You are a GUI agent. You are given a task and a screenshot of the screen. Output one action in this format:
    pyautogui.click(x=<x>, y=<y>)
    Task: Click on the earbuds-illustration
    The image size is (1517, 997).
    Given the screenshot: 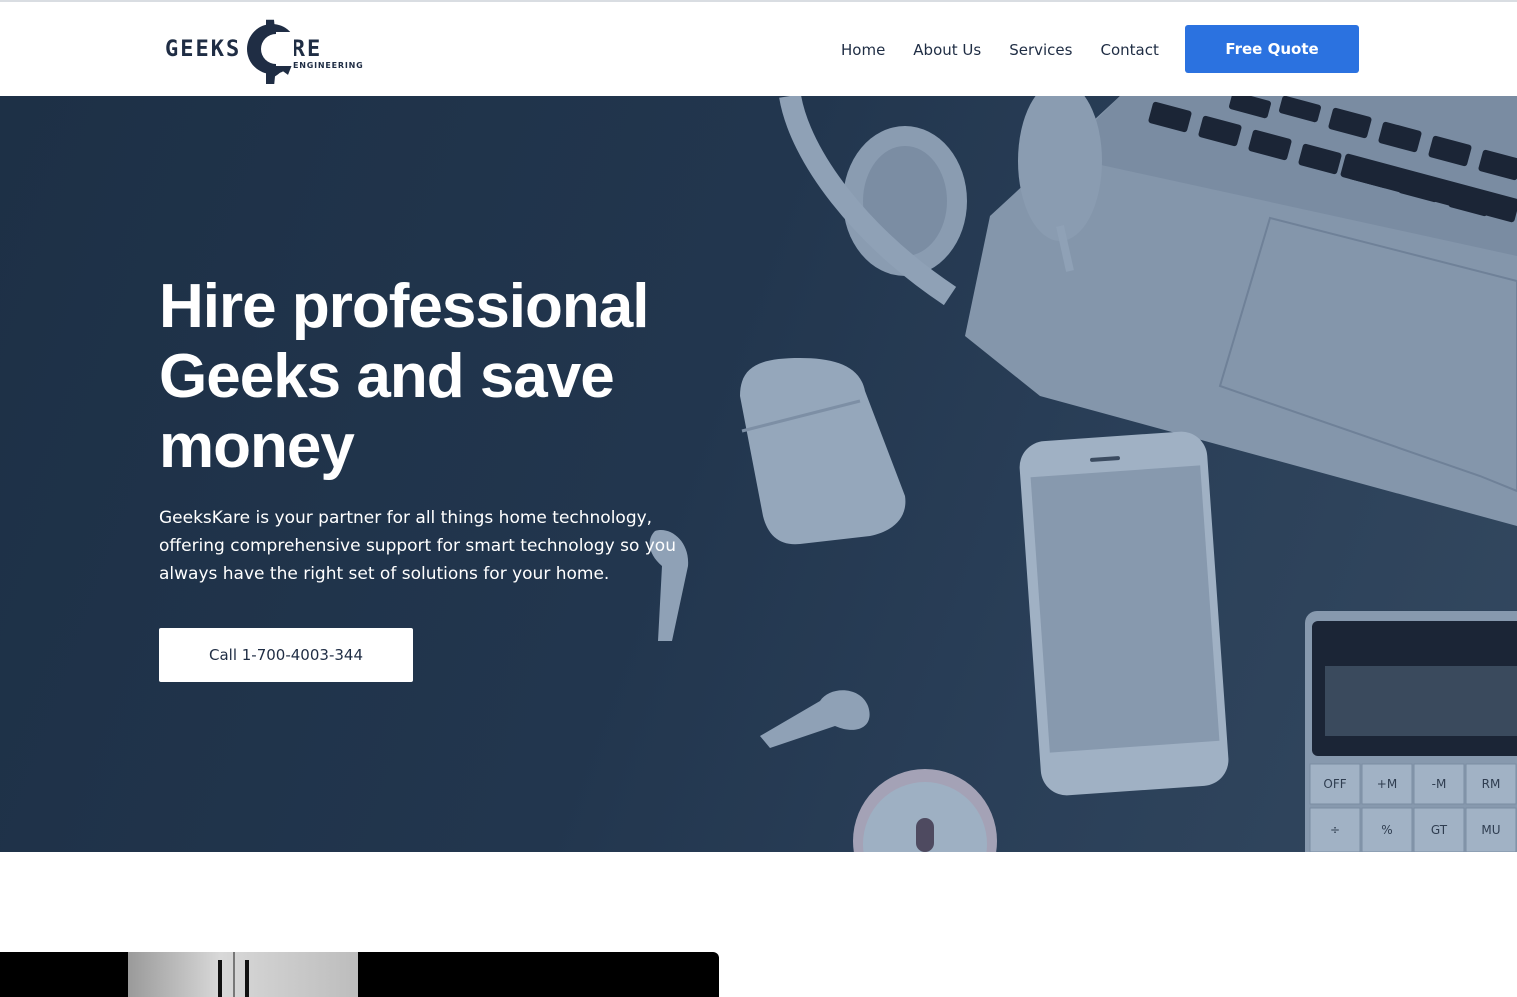 What is the action you would take?
    pyautogui.click(x=759, y=639)
    